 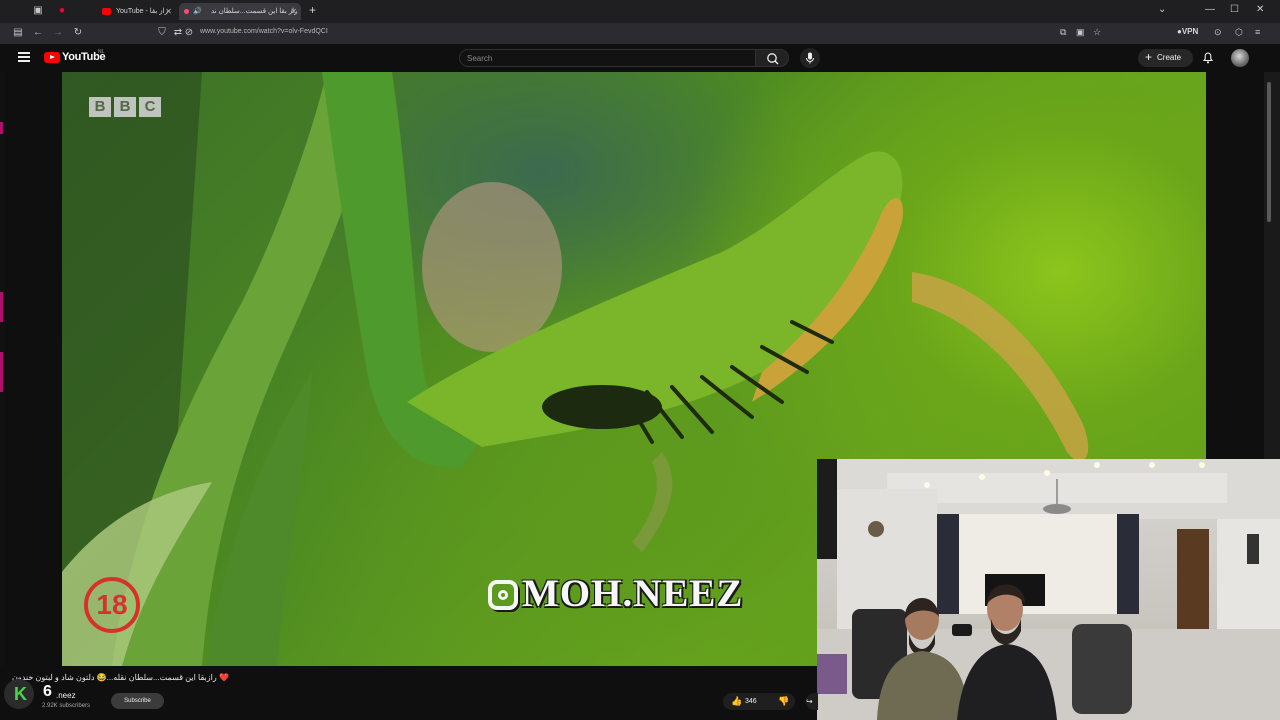 I want to click on vpn-button: ●VPN, so click(x=1187, y=31).